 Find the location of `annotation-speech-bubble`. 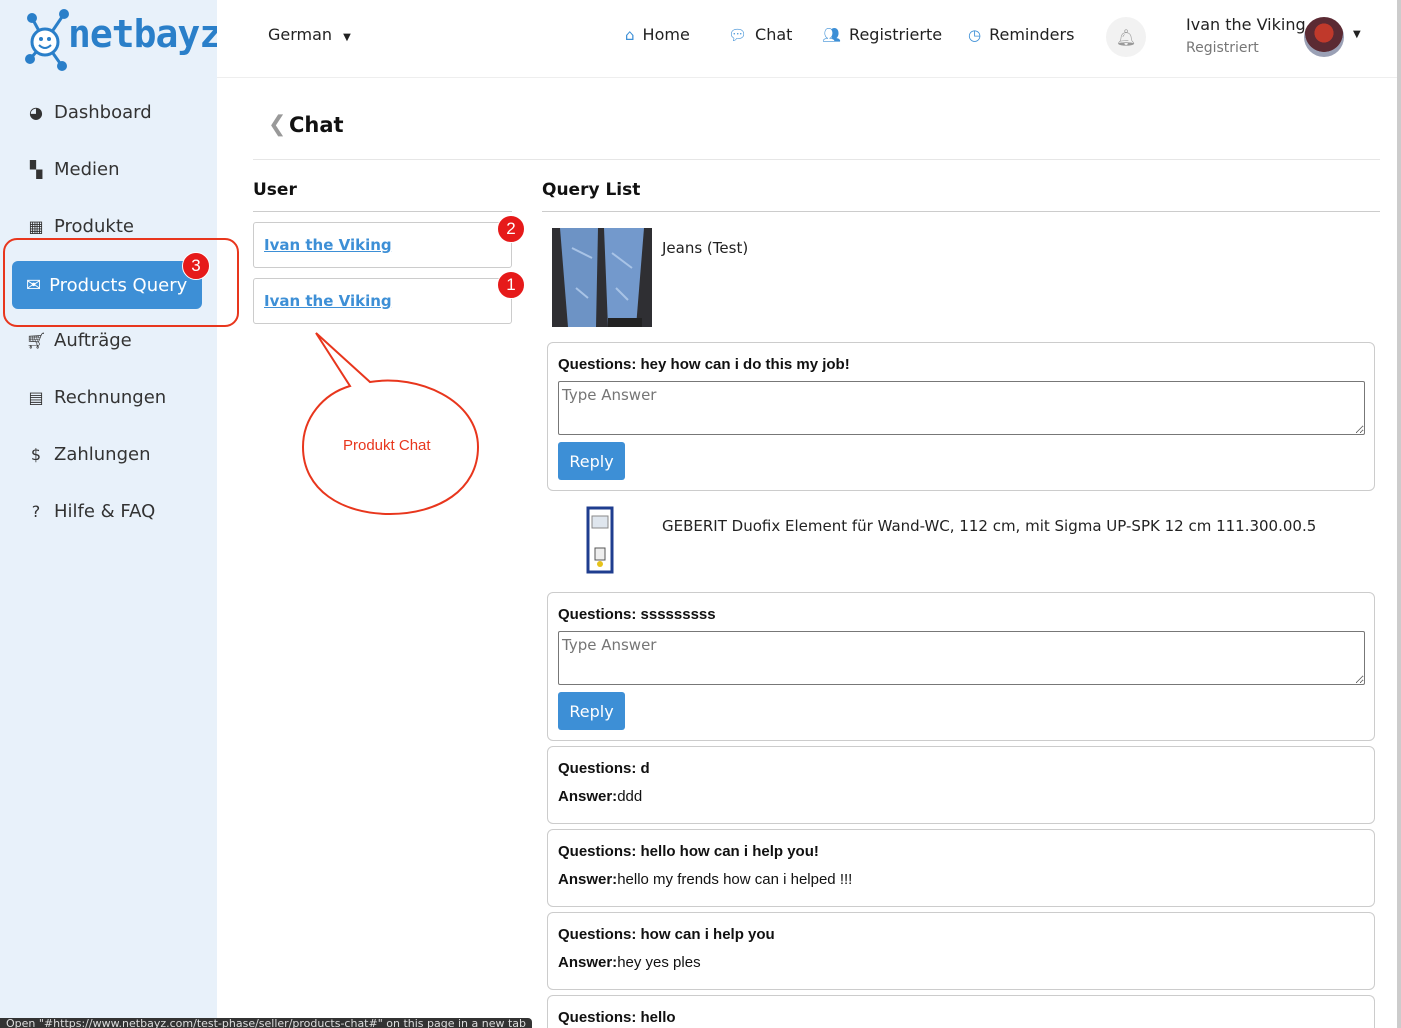

annotation-speech-bubble is located at coordinates (390, 424).